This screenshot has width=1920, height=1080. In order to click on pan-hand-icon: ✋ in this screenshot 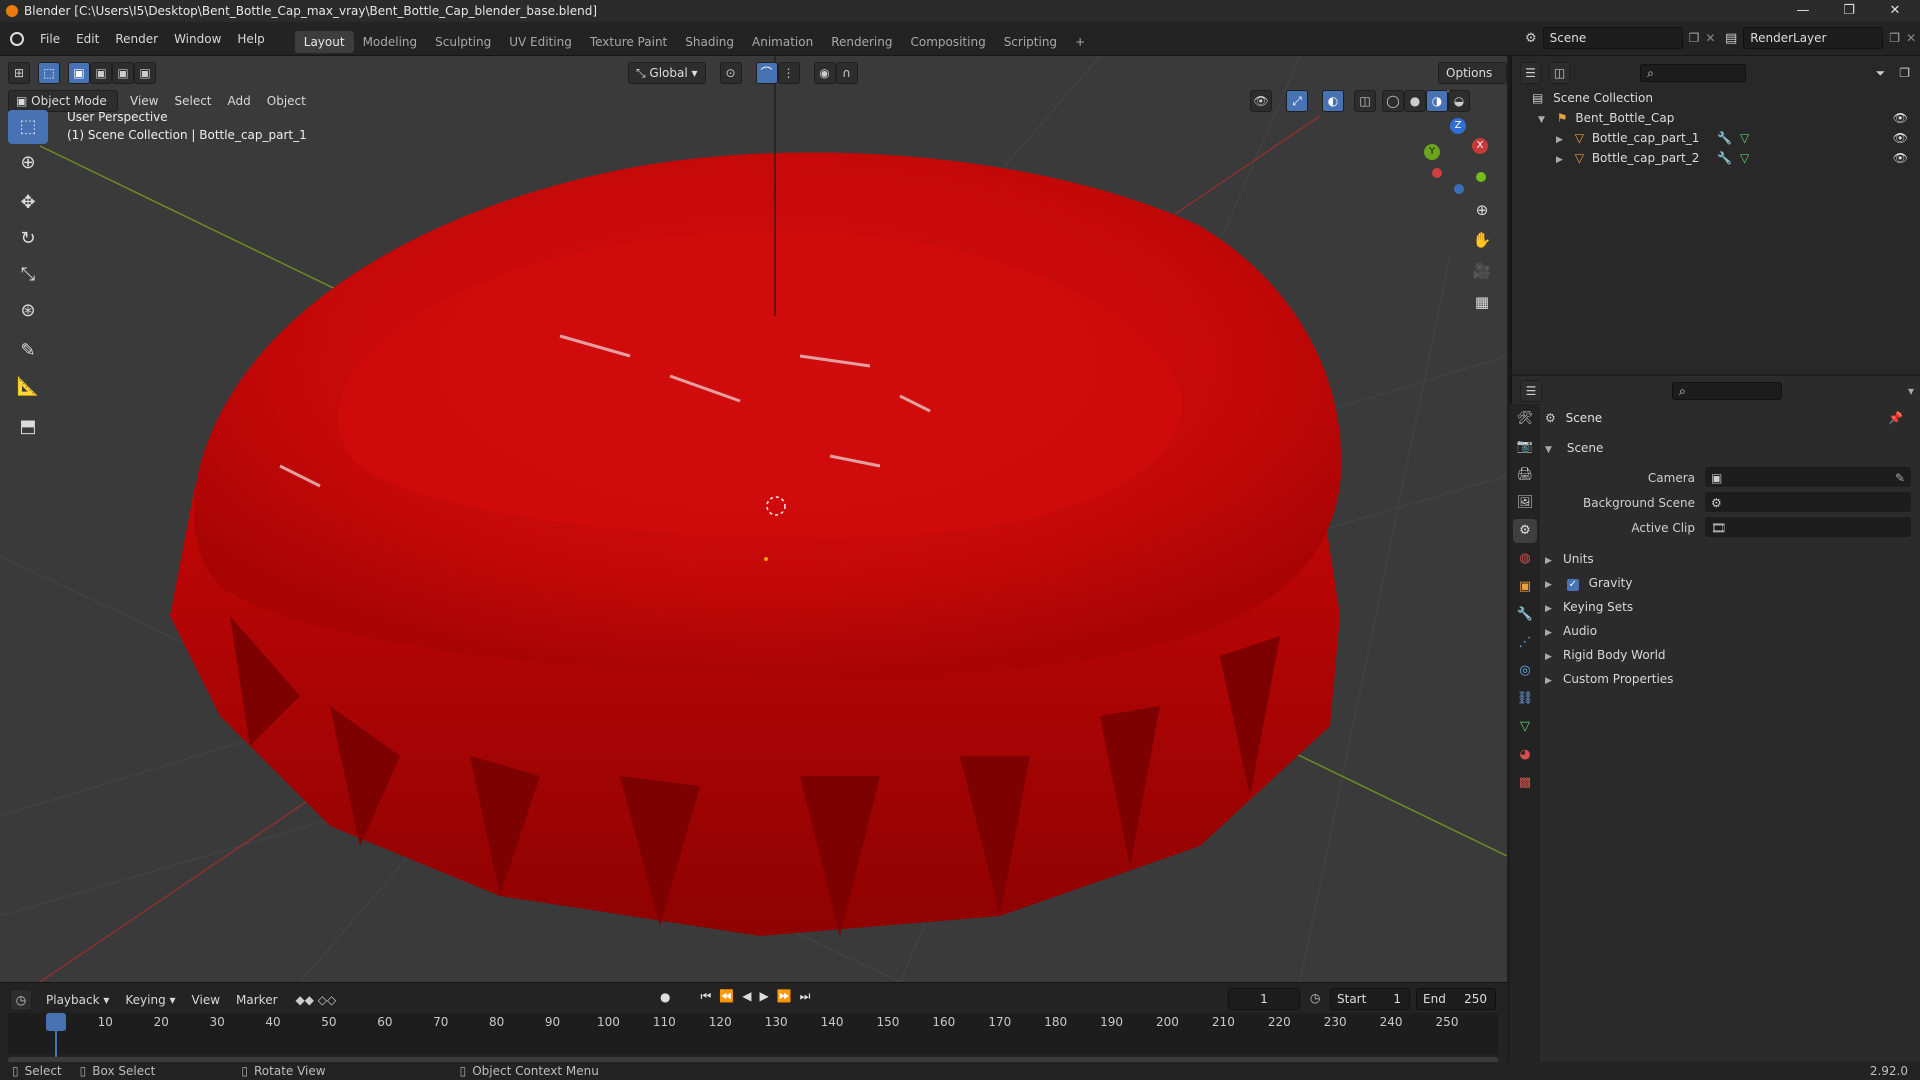, I will do `click(1482, 240)`.